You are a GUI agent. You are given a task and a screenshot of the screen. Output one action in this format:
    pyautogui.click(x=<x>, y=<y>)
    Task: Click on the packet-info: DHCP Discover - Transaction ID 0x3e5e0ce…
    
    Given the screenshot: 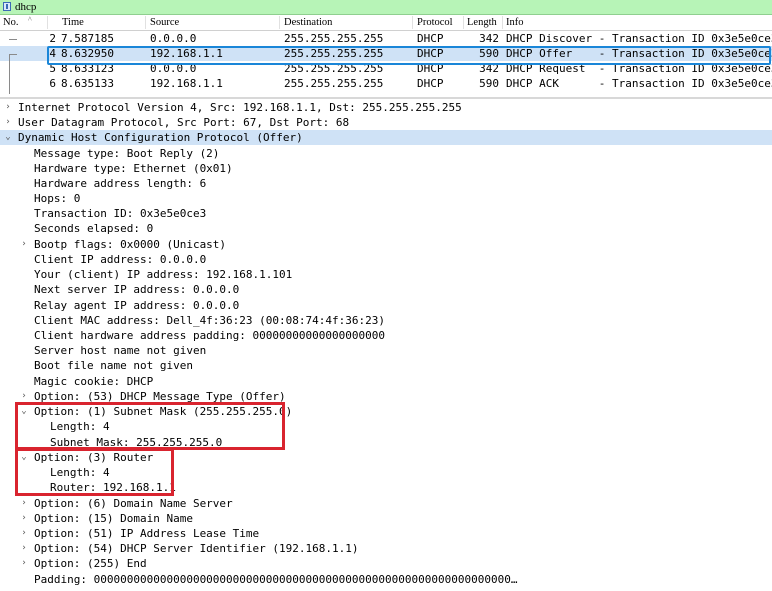 What is the action you would take?
    pyautogui.click(x=639, y=38)
    